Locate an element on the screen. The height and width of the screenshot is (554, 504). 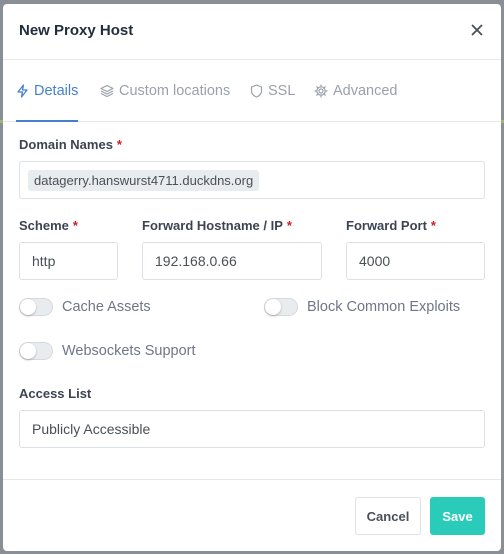
modal-footer: Cancel Save is located at coordinates (252, 515).